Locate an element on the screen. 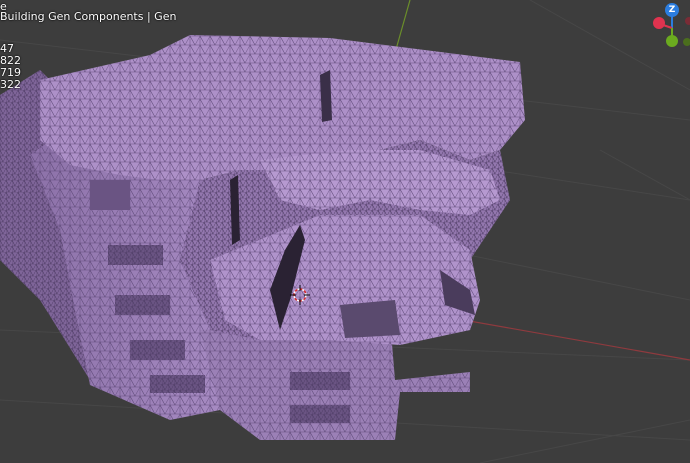 The image size is (690, 463). gizmo-x-icon is located at coordinates (659, 23).